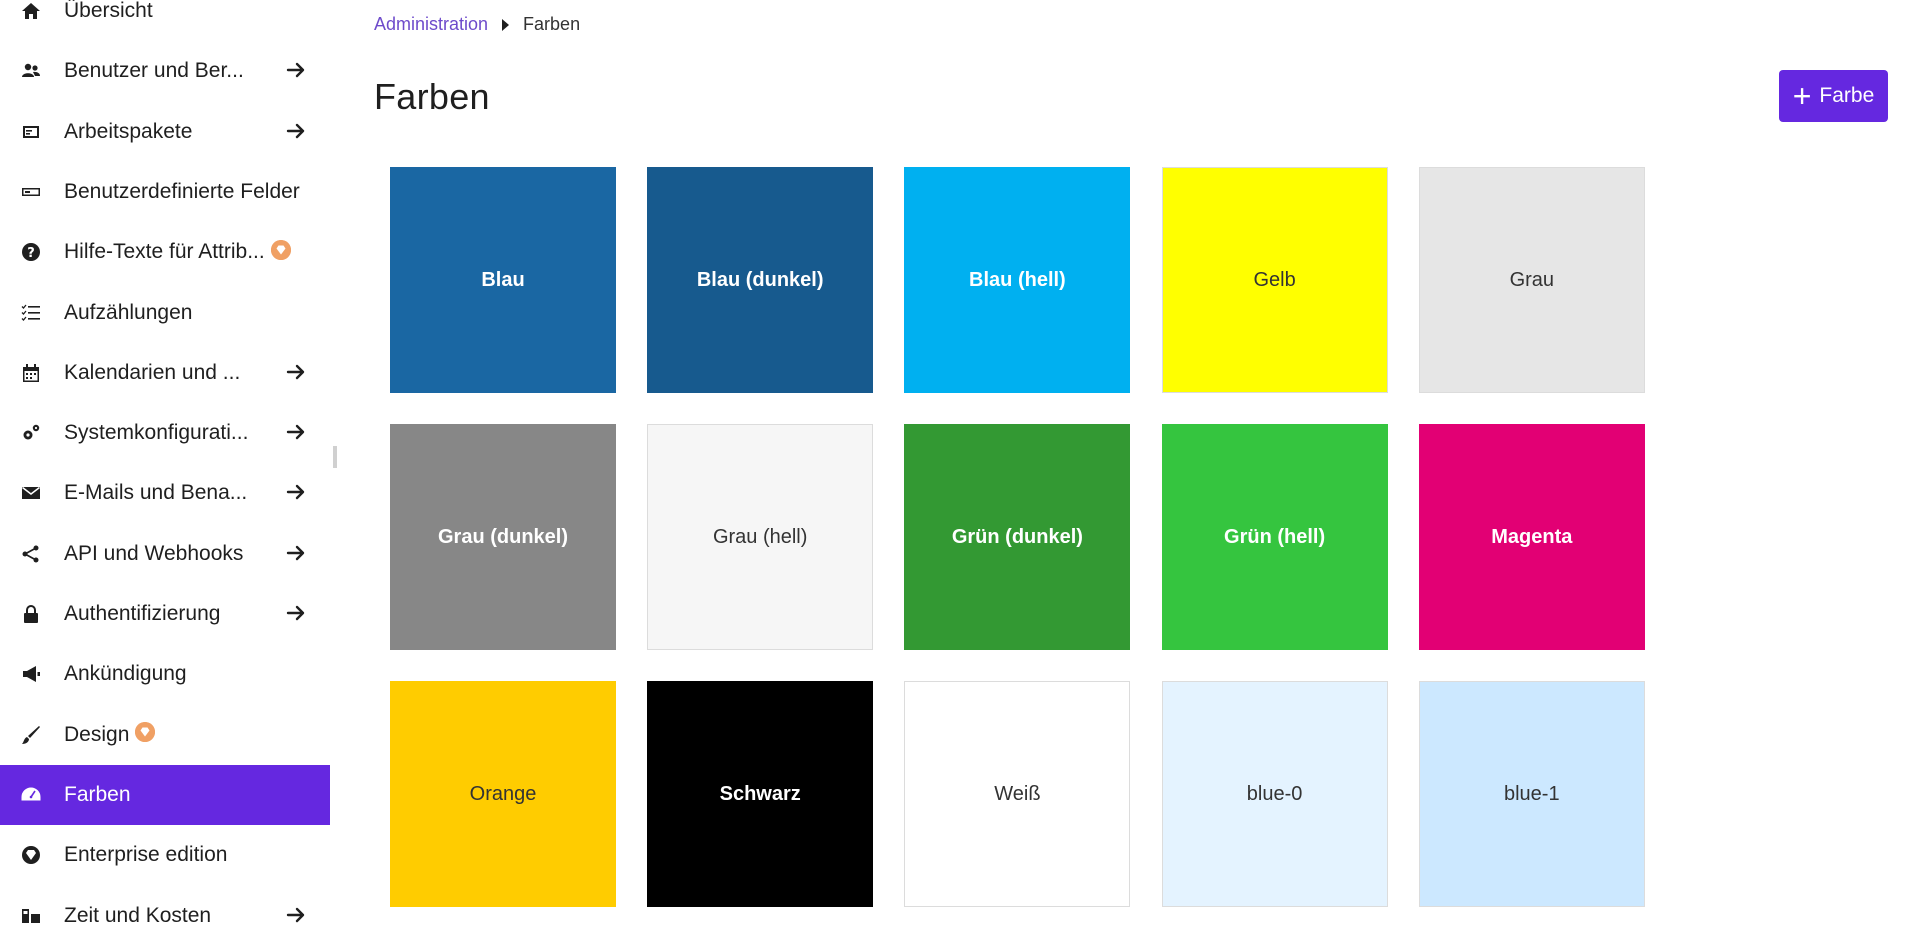 The image size is (1917, 946). I want to click on color-tile: Grau (dunkel), so click(503, 537).